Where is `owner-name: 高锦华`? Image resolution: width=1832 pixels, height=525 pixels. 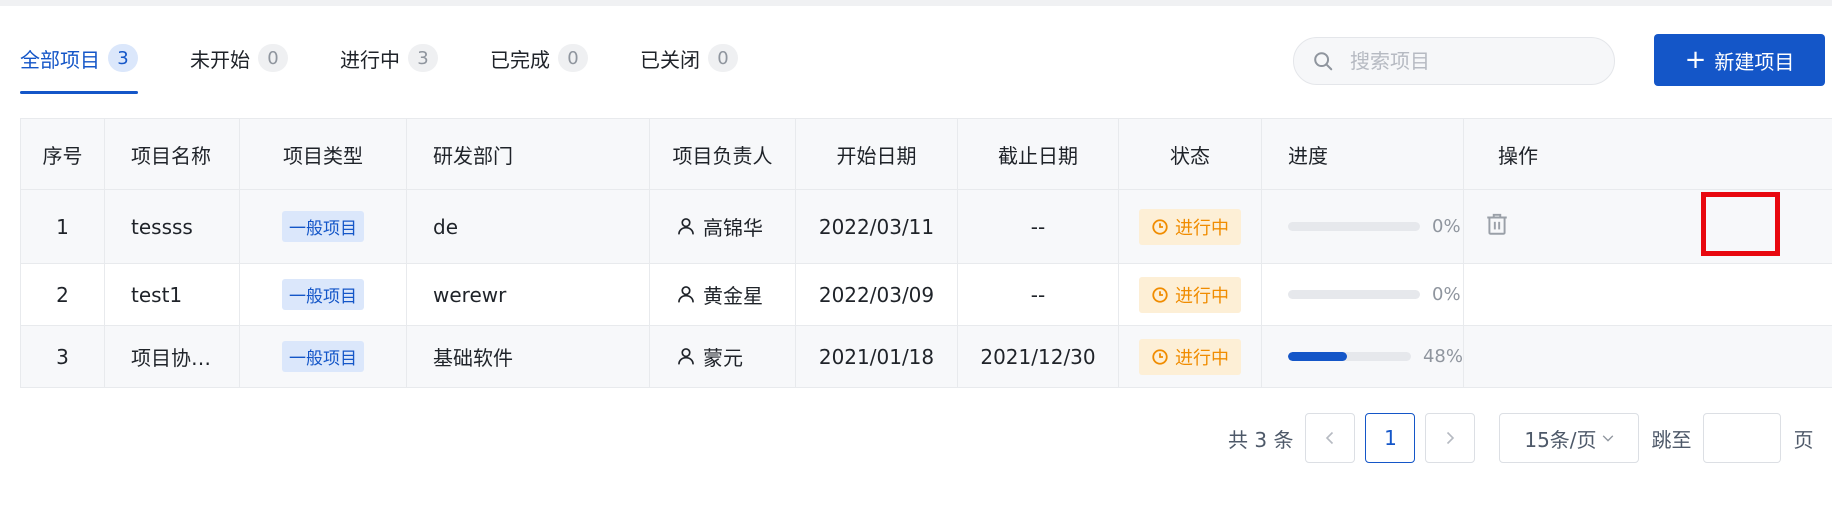 owner-name: 高锦华 is located at coordinates (733, 227).